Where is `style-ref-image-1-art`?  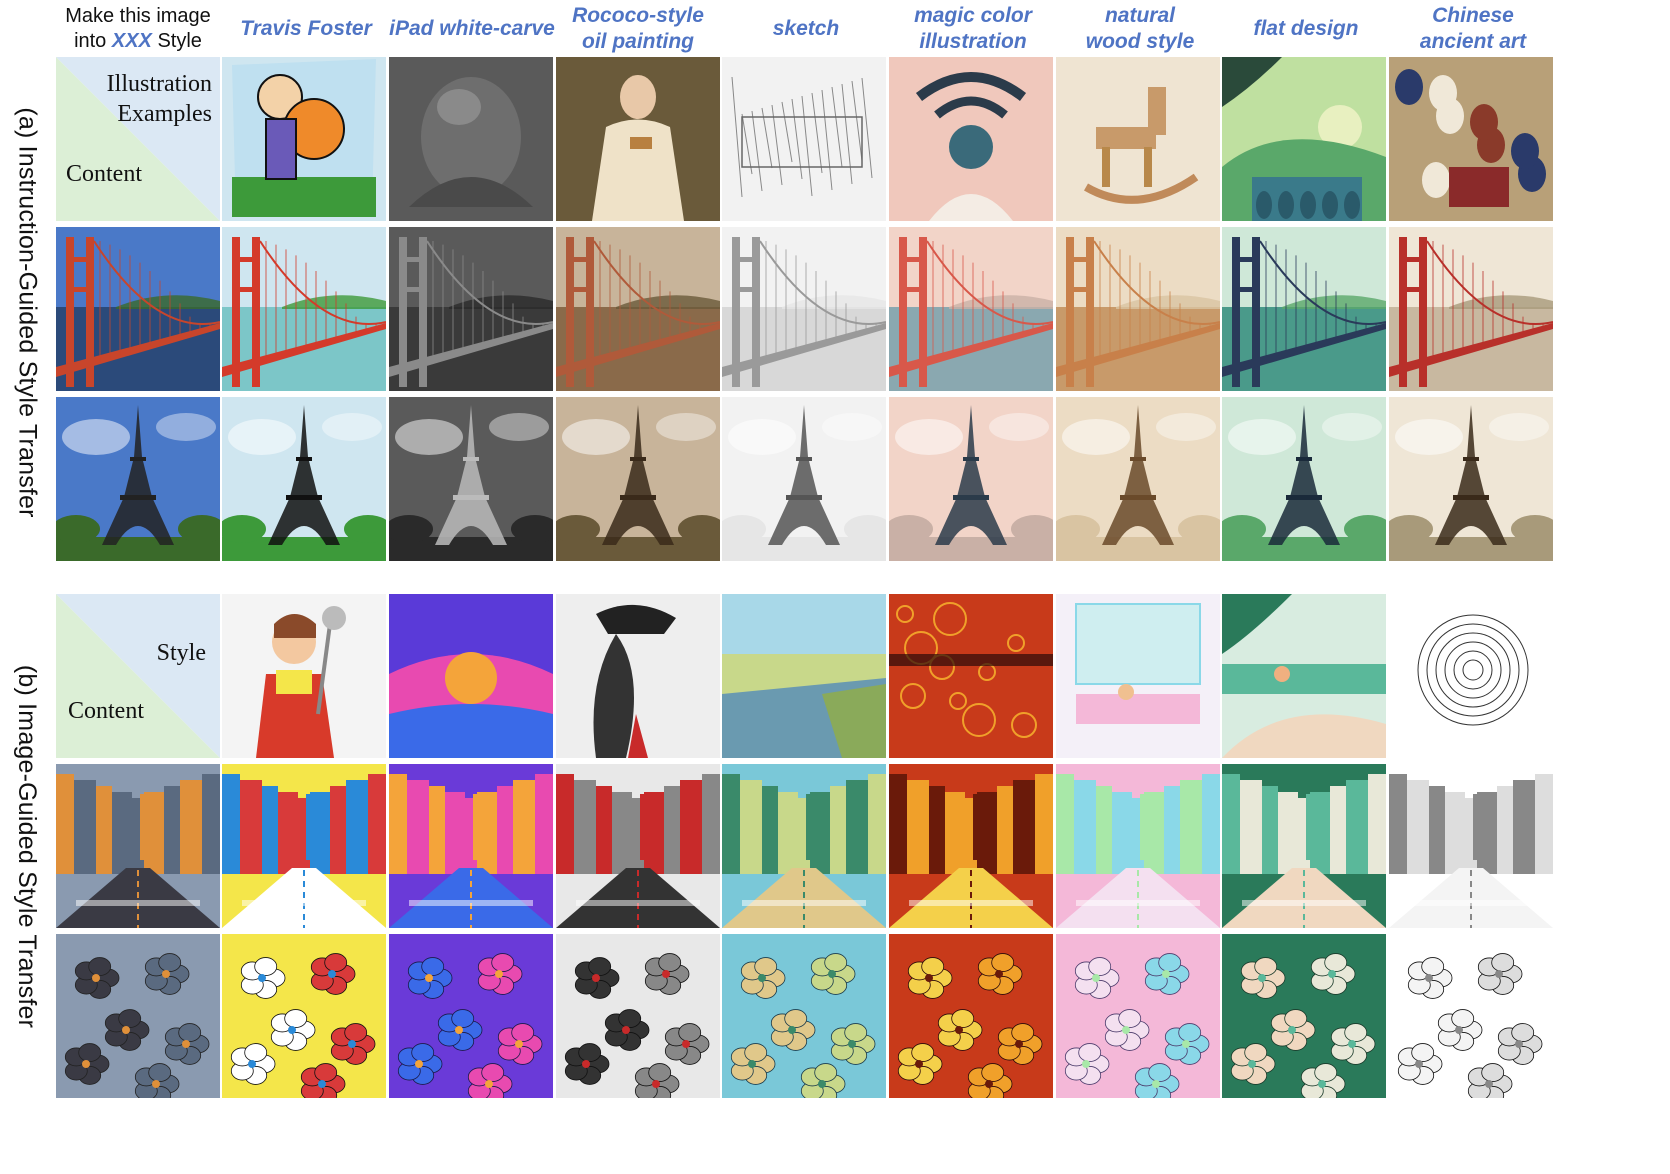
style-ref-image-1-art is located at coordinates (304, 676).